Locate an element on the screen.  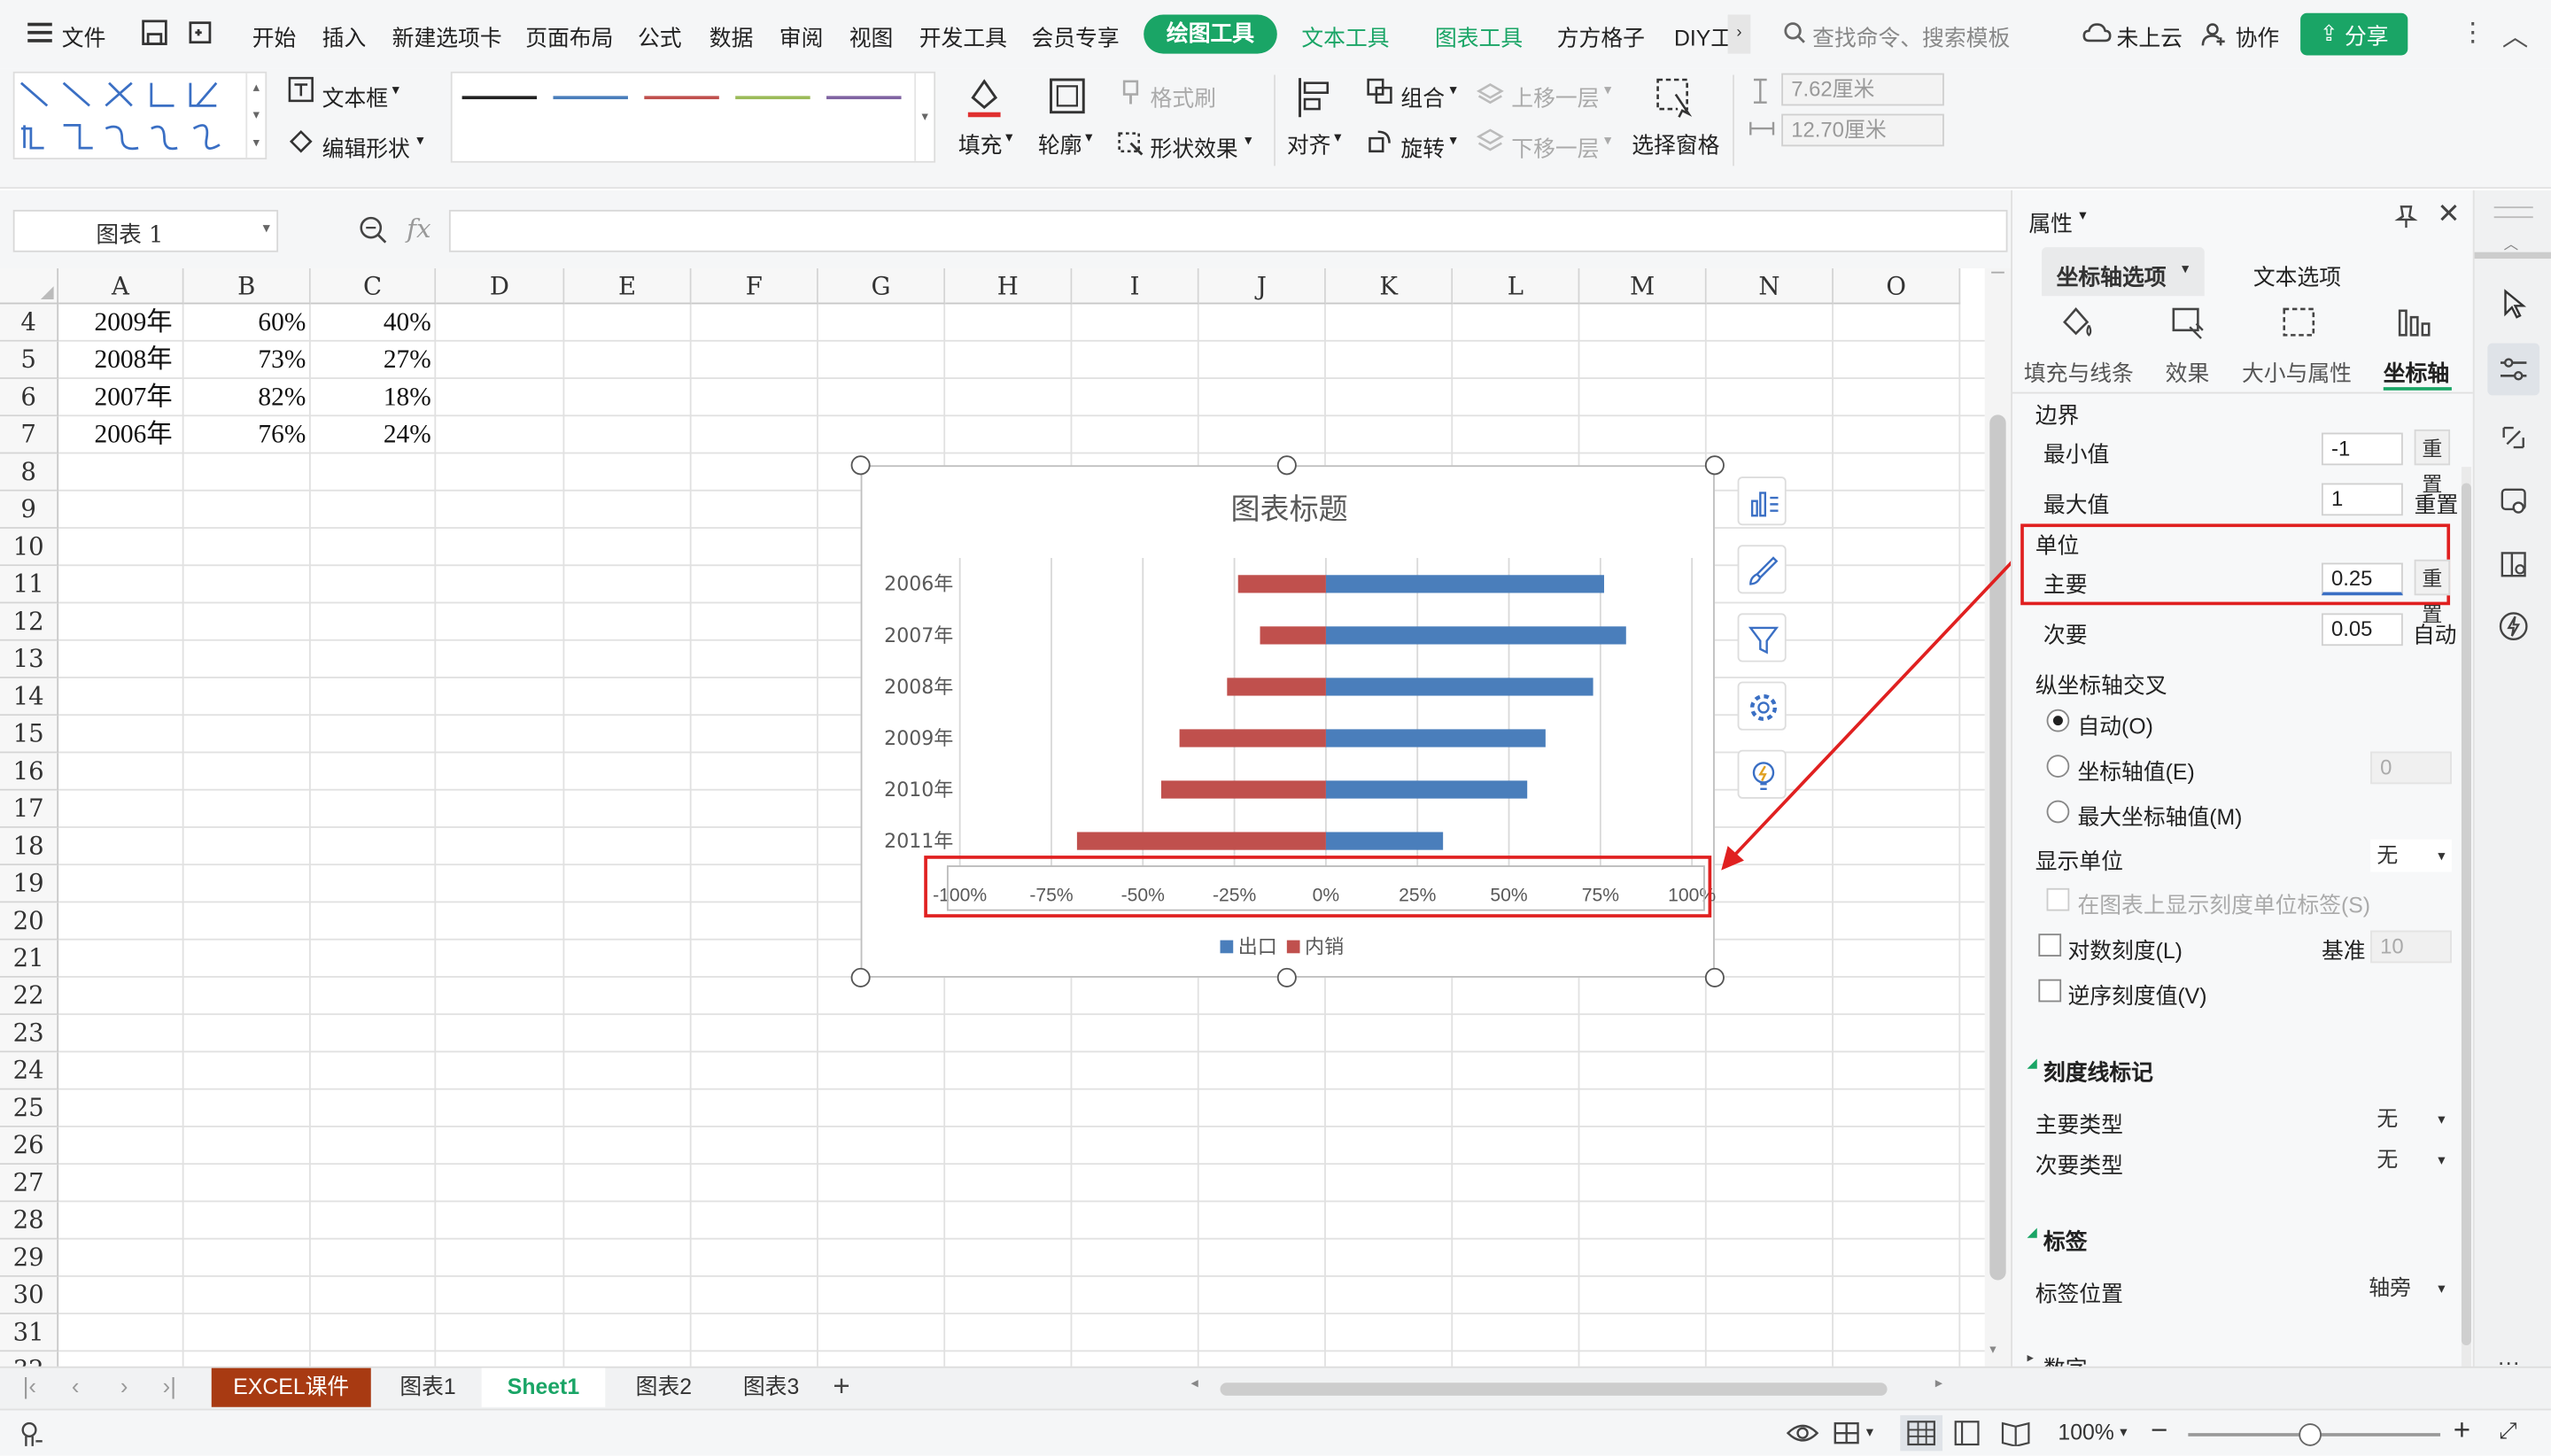
chart-legend: 出口 内销 is located at coordinates (1282, 945).